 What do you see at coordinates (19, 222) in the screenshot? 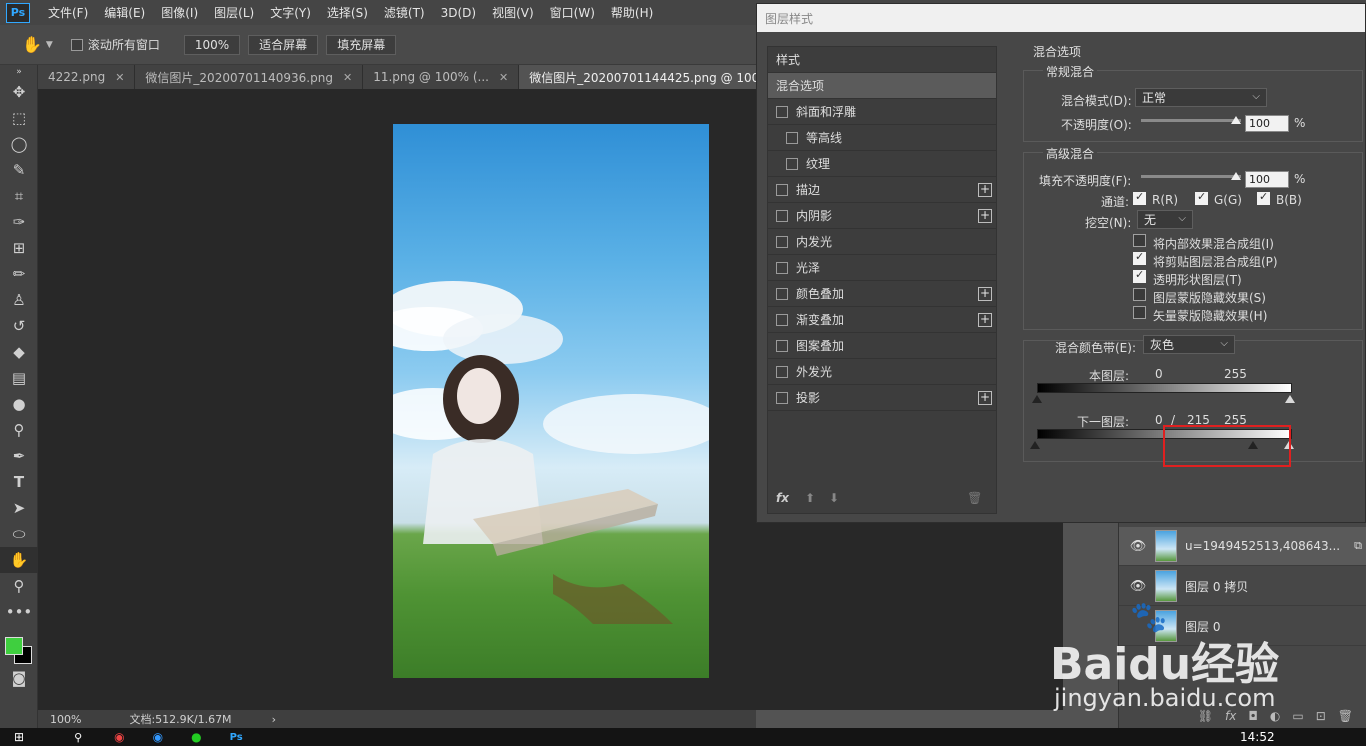
I see `eyedropper-tool-icon: ✑` at bounding box center [19, 222].